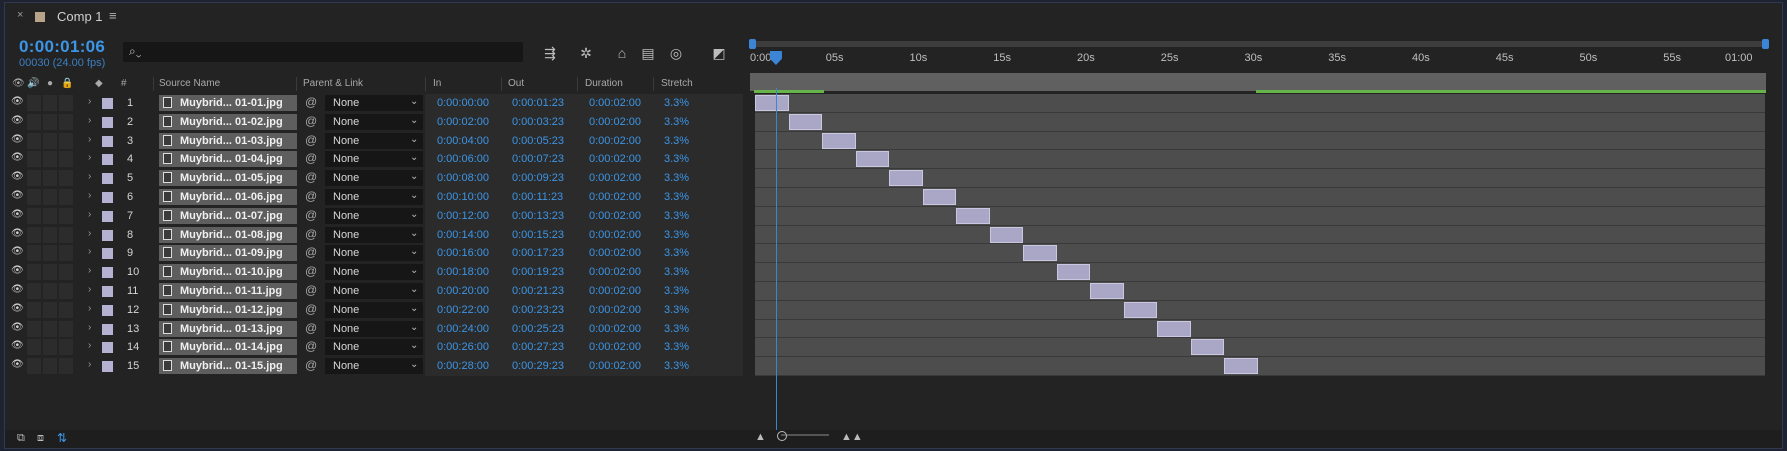 Image resolution: width=1787 pixels, height=451 pixels. Describe the element at coordinates (463, 159) in the screenshot. I see `layer-in-time: 0:00:06:00` at that location.